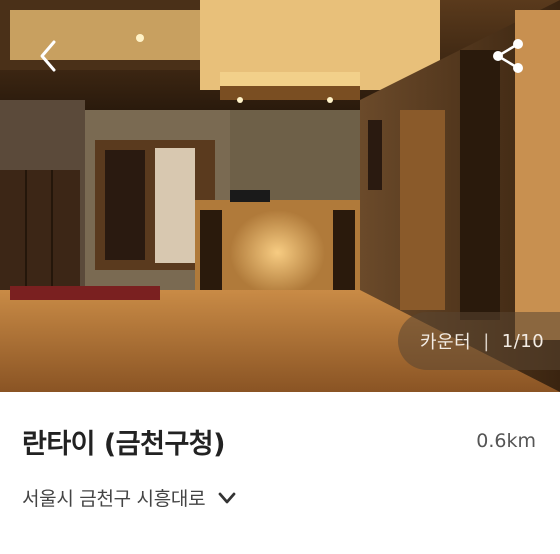 Image resolution: width=560 pixels, height=554 pixels. Describe the element at coordinates (227, 497) in the screenshot. I see `chevron-down-icon` at that location.